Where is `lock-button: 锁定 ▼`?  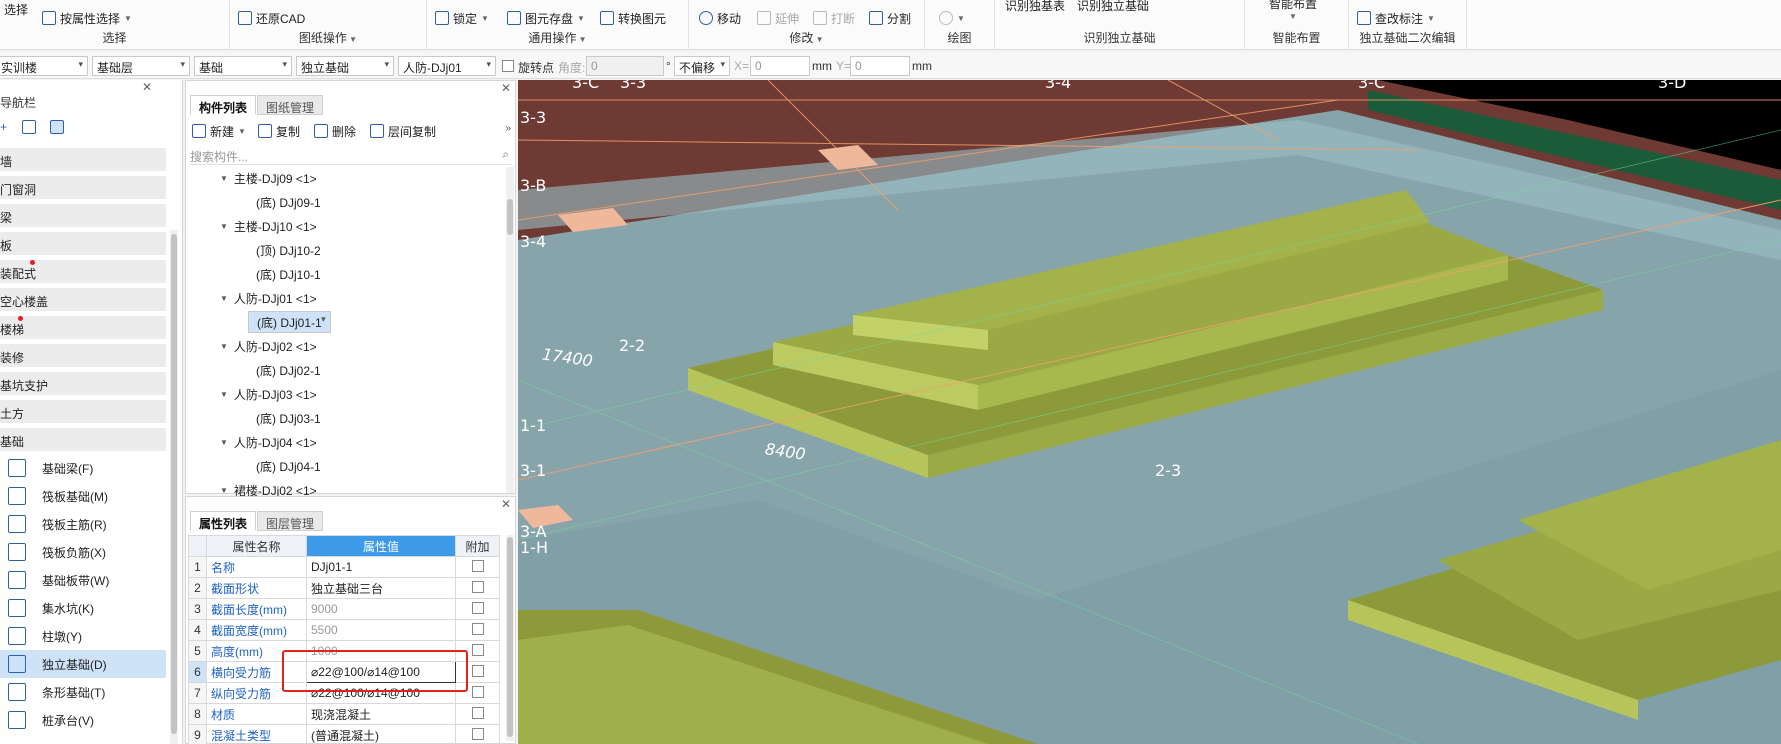
lock-button: 锁定 ▼ is located at coordinates (462, 18).